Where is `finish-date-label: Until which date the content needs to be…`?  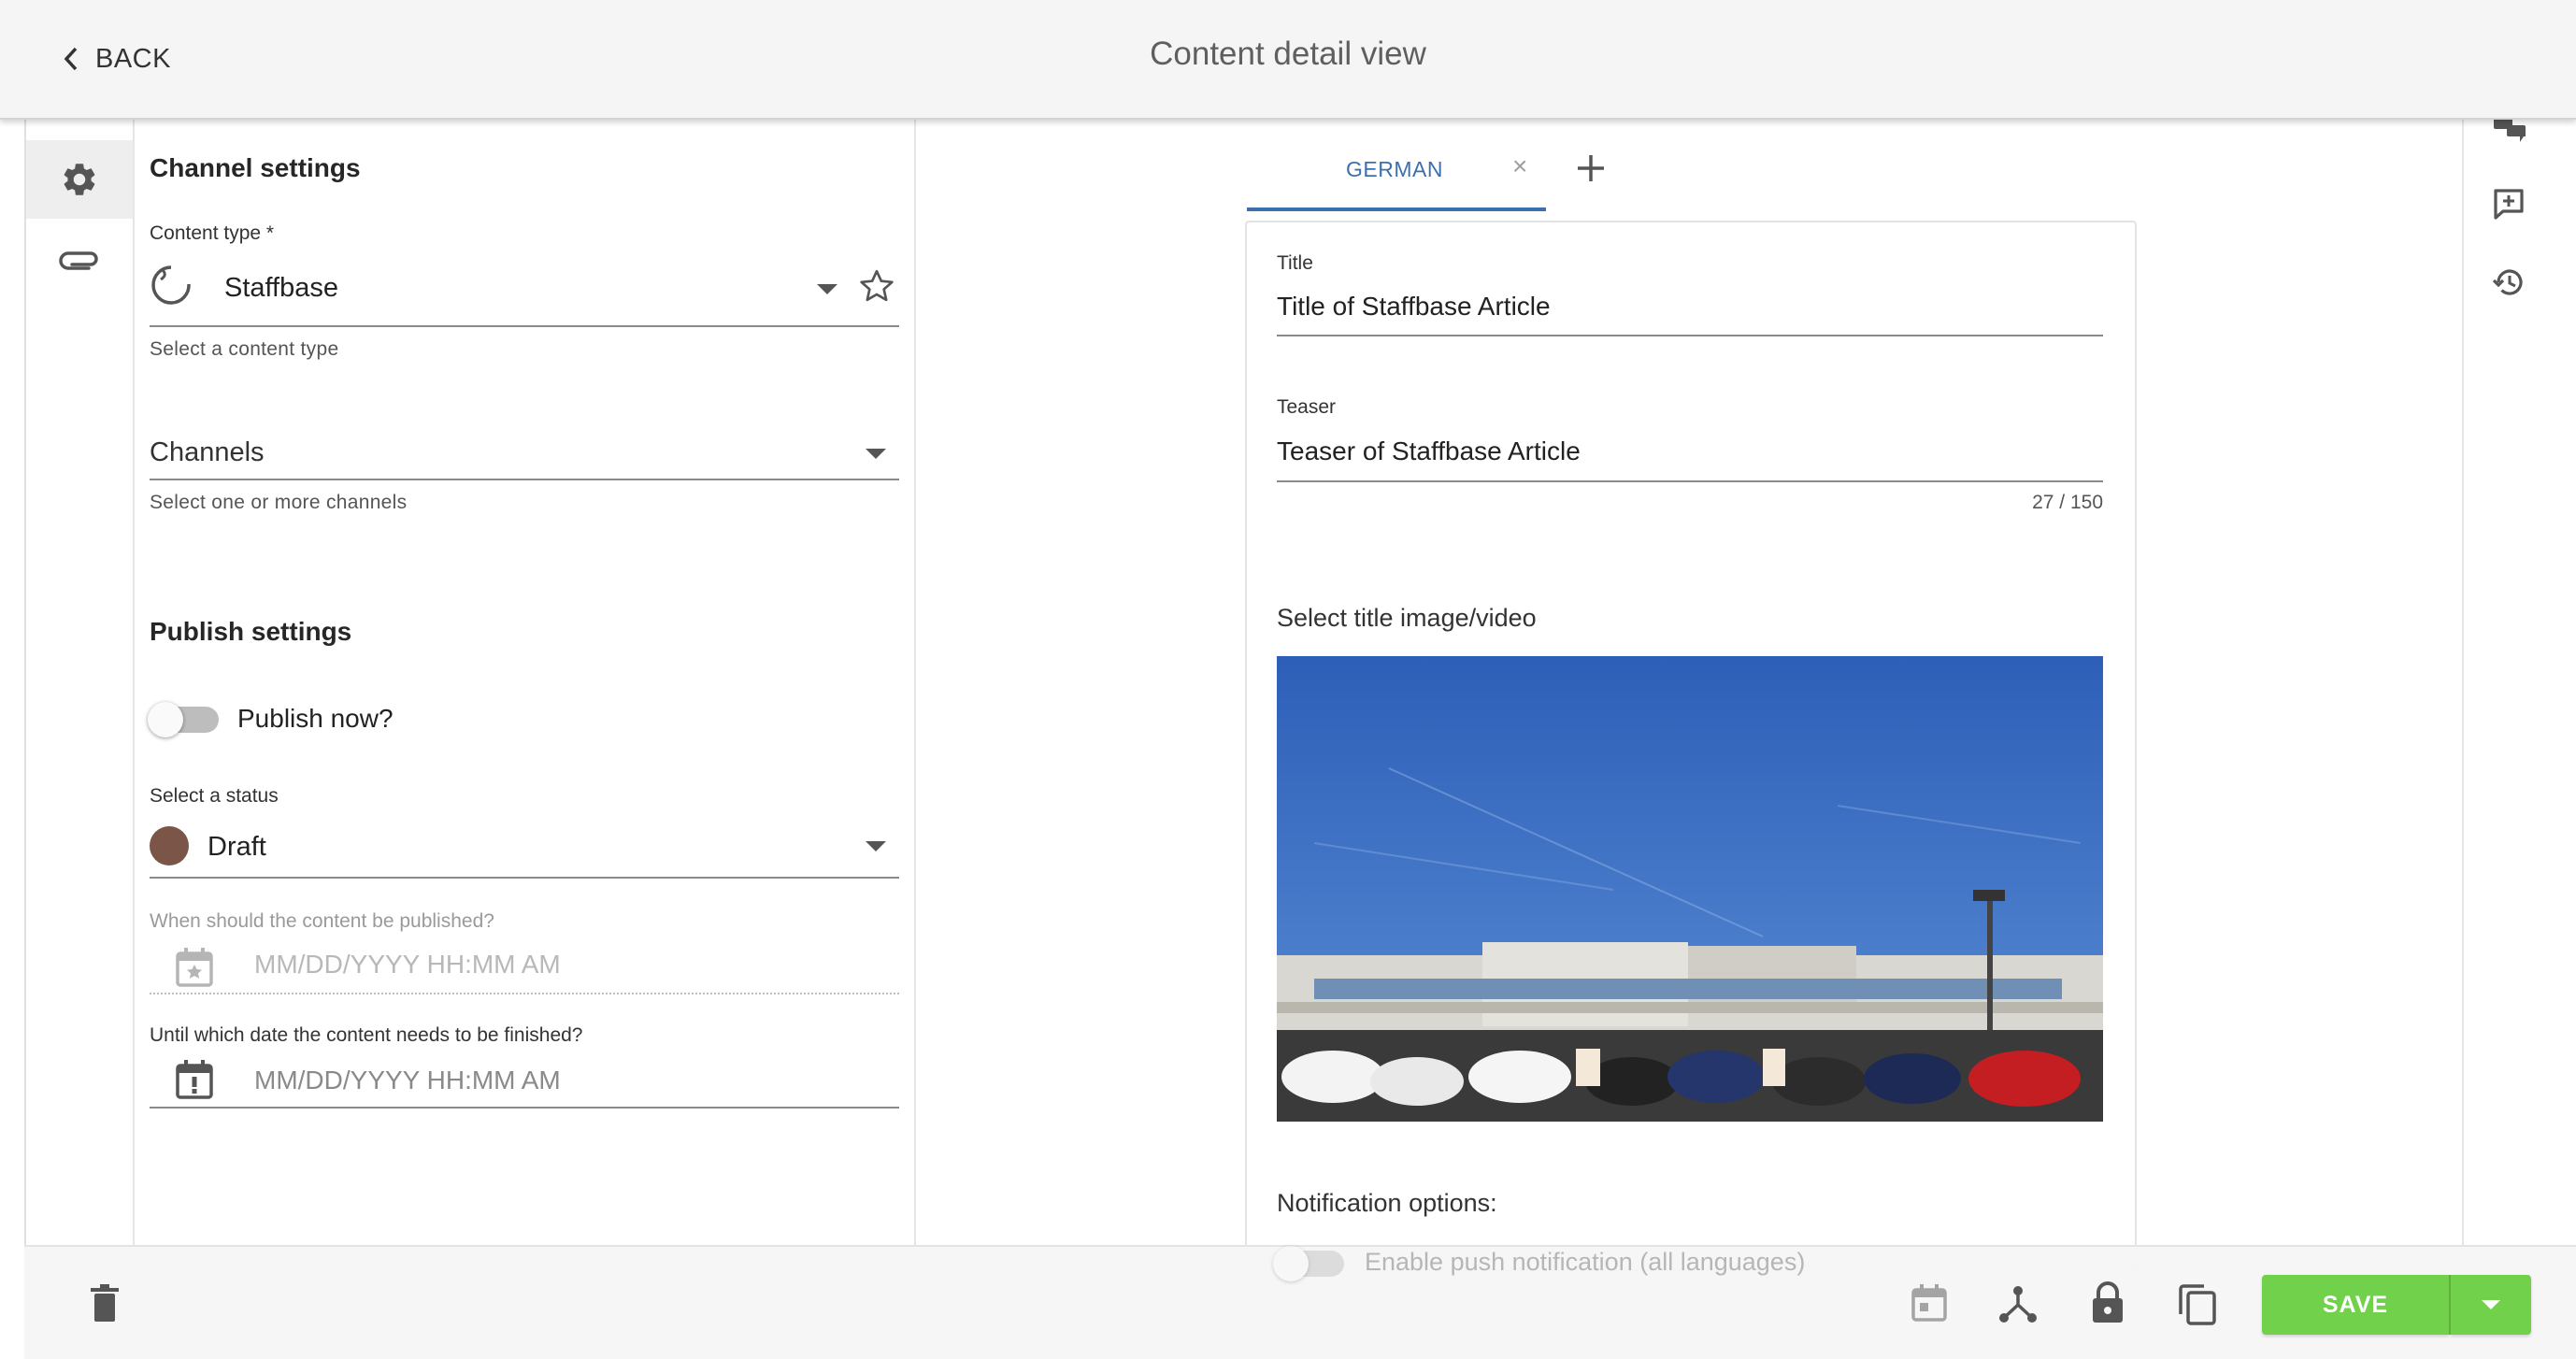 finish-date-label: Until which date the content needs to be… is located at coordinates (366, 1035).